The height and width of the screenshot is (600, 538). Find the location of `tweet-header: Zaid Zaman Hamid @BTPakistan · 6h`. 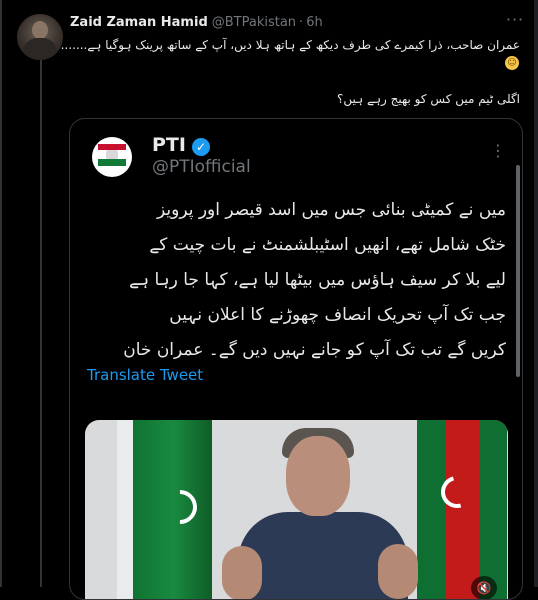

tweet-header: Zaid Zaman Hamid @BTPakistan · 6h is located at coordinates (196, 22).